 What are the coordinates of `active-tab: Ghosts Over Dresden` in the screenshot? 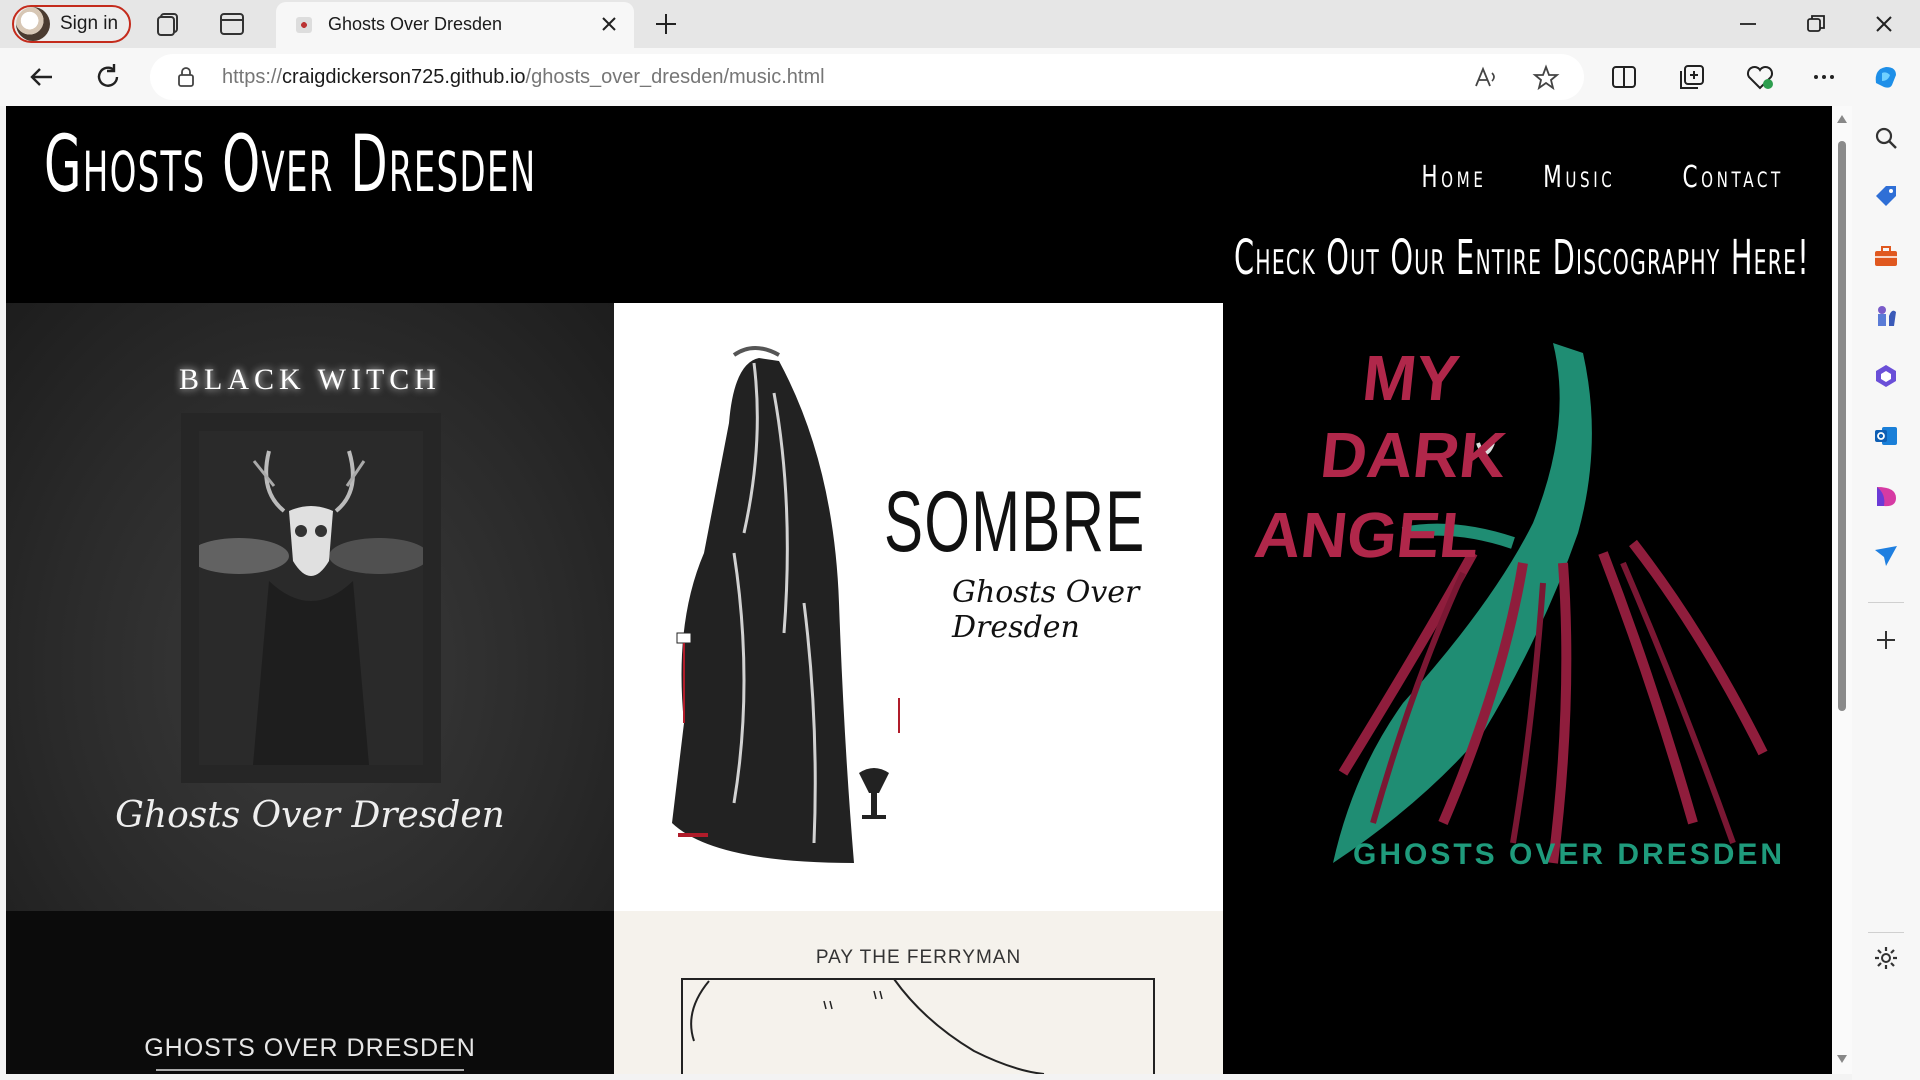 It's located at (455, 25).